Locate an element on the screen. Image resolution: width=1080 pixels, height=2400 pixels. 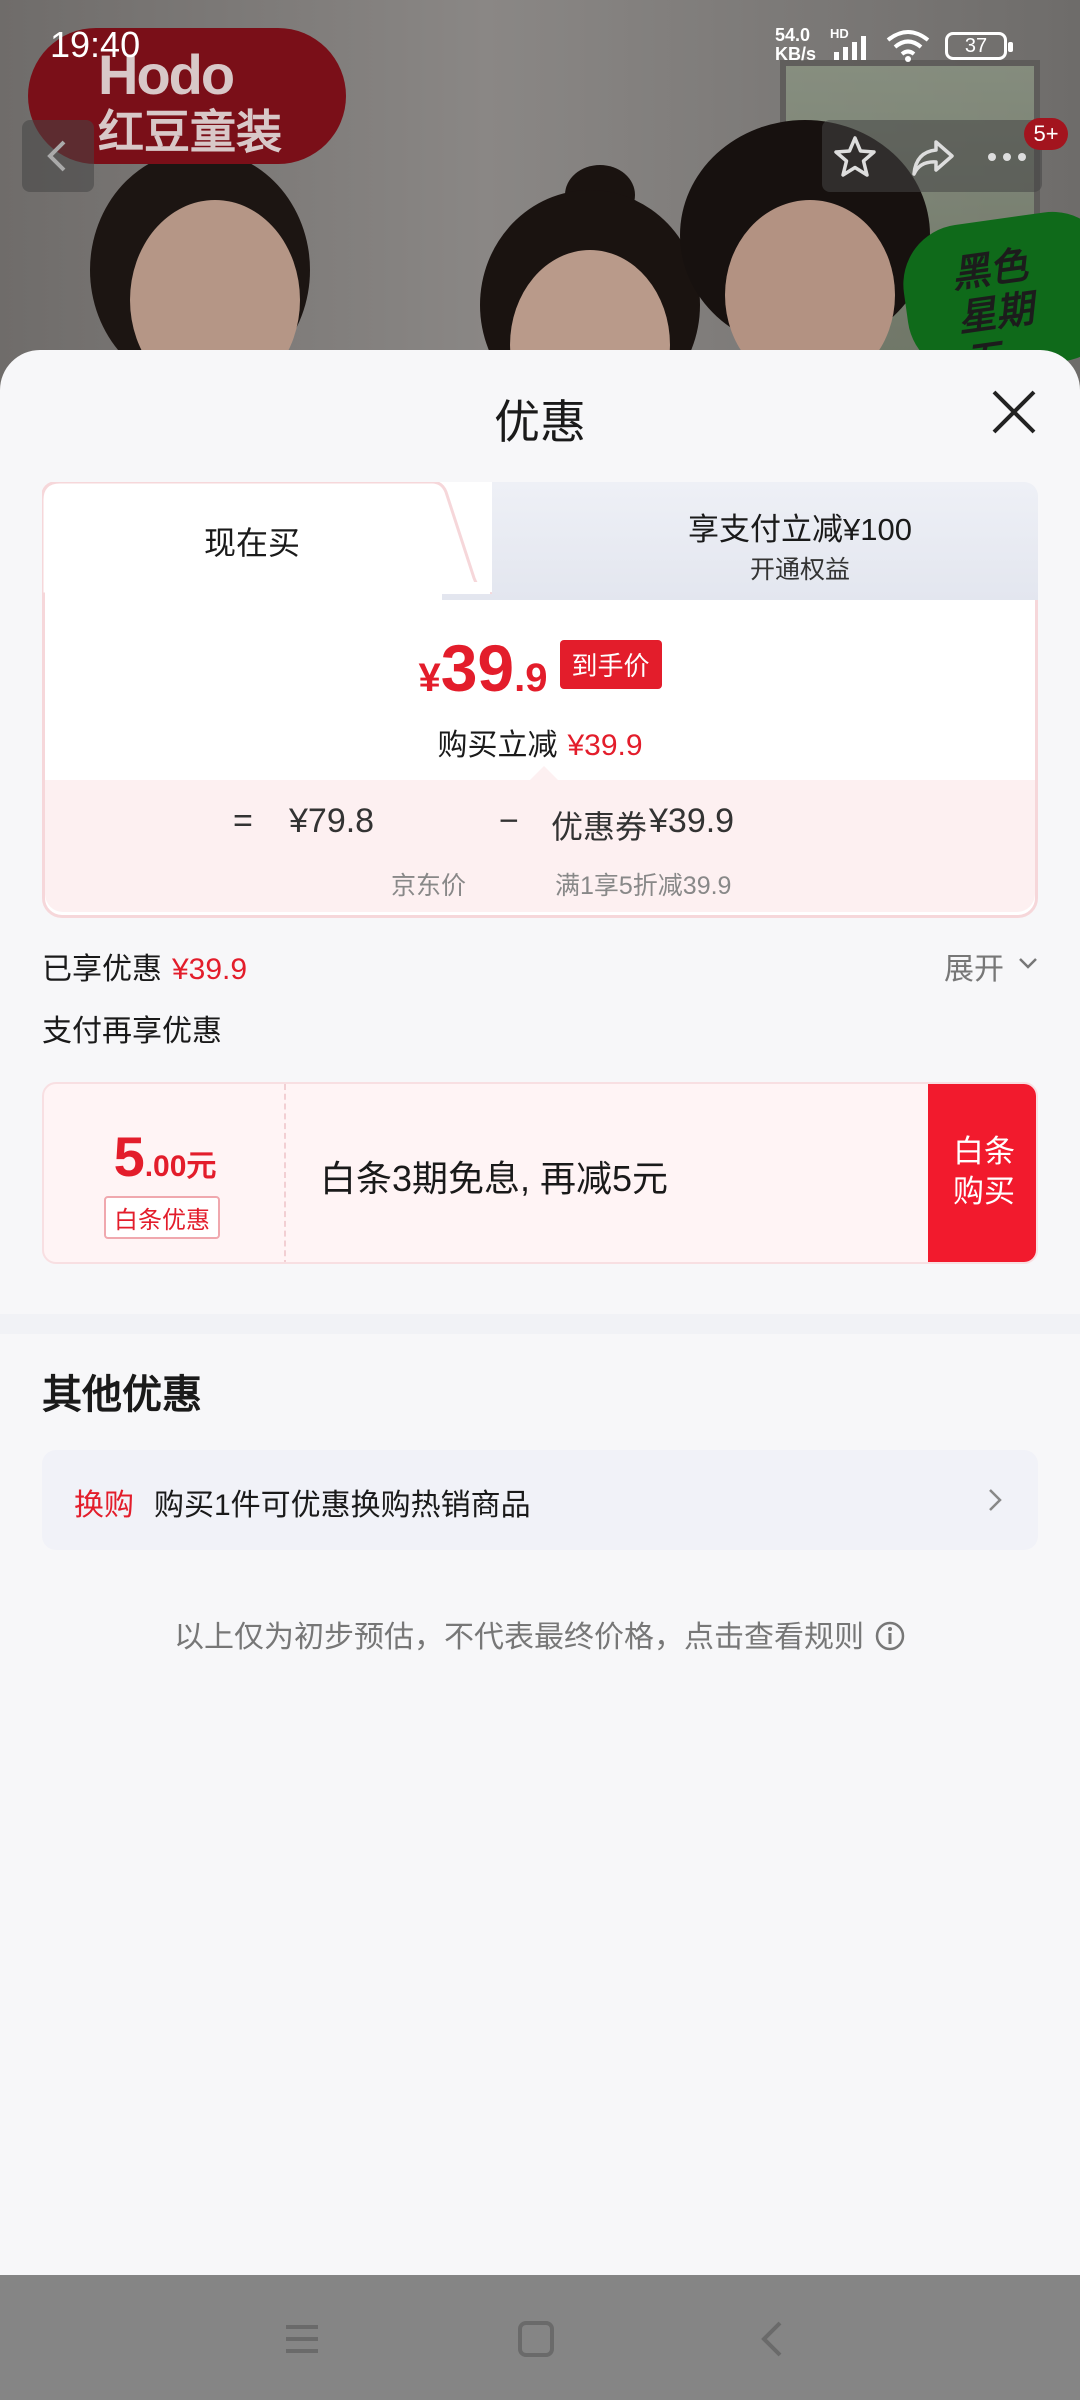
tab-buy-now-label: 现在买 is located at coordinates (251, 543).